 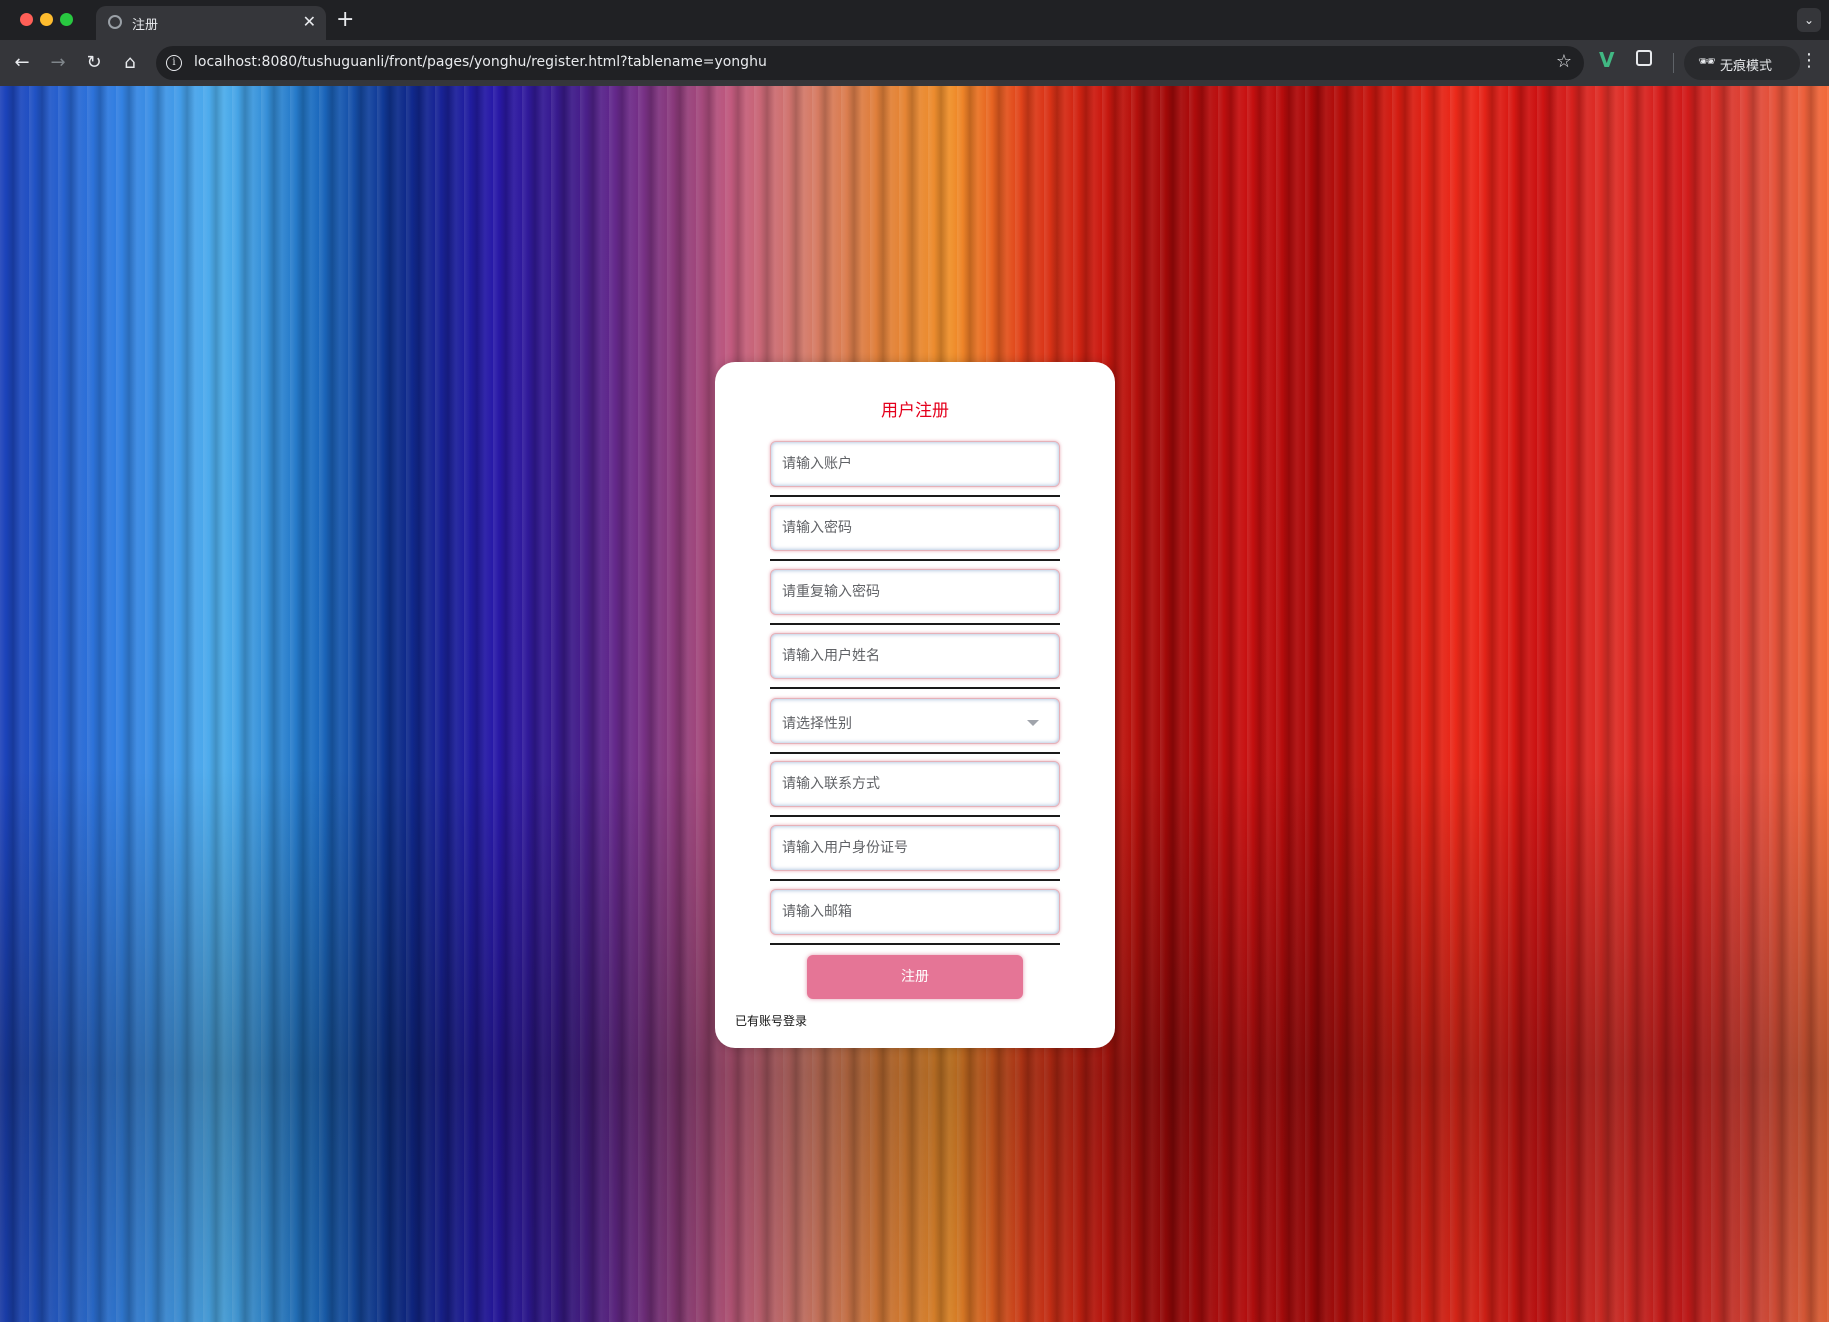 I want to click on close-tab-icon: ✕, so click(x=309, y=21).